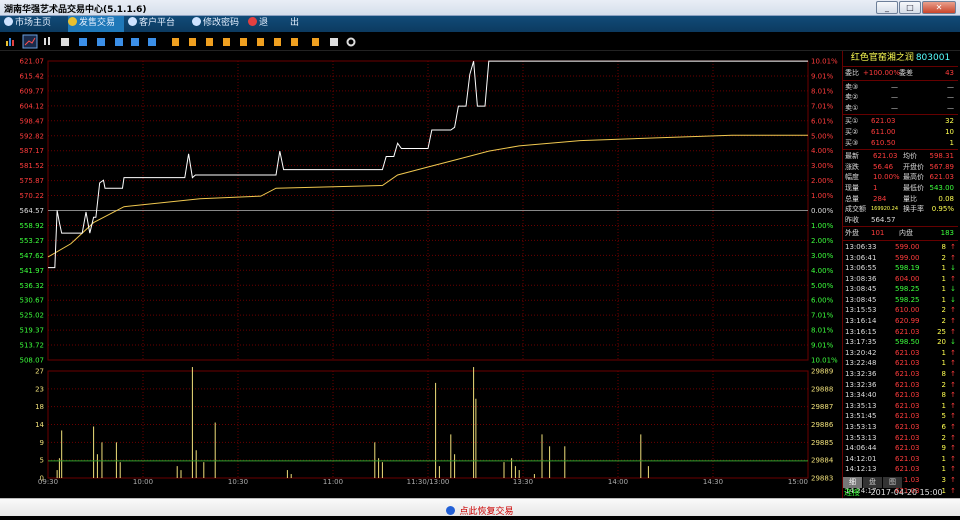  Describe the element at coordinates (32, 91) in the screenshot. I see `price-tick-label: 609.77` at that location.